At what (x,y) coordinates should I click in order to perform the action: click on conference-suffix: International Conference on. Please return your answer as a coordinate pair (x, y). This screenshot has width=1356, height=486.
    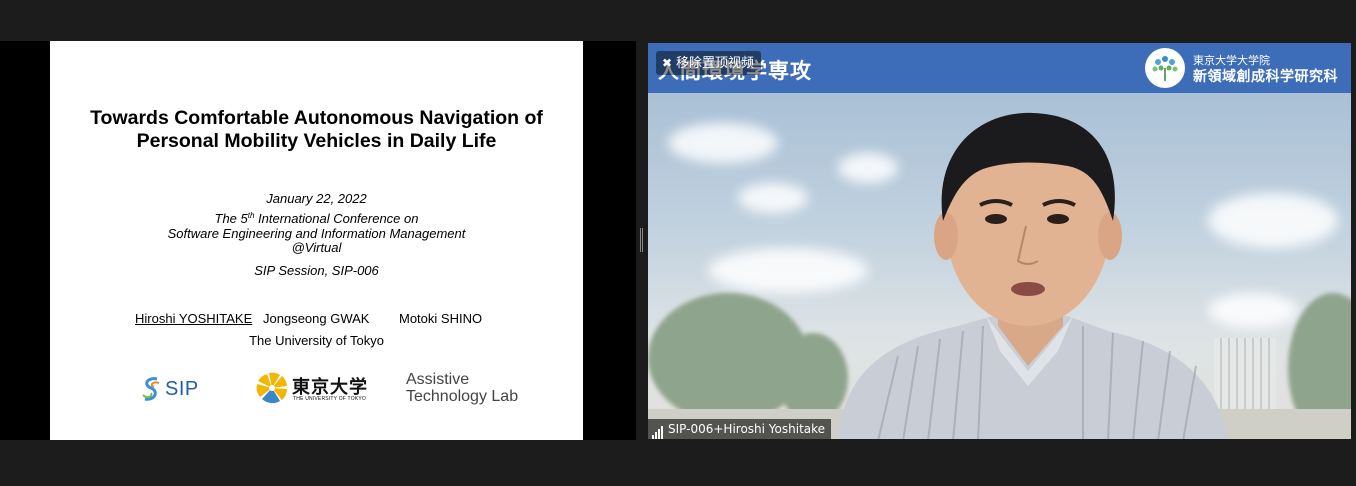
    Looking at the image, I should click on (336, 218).